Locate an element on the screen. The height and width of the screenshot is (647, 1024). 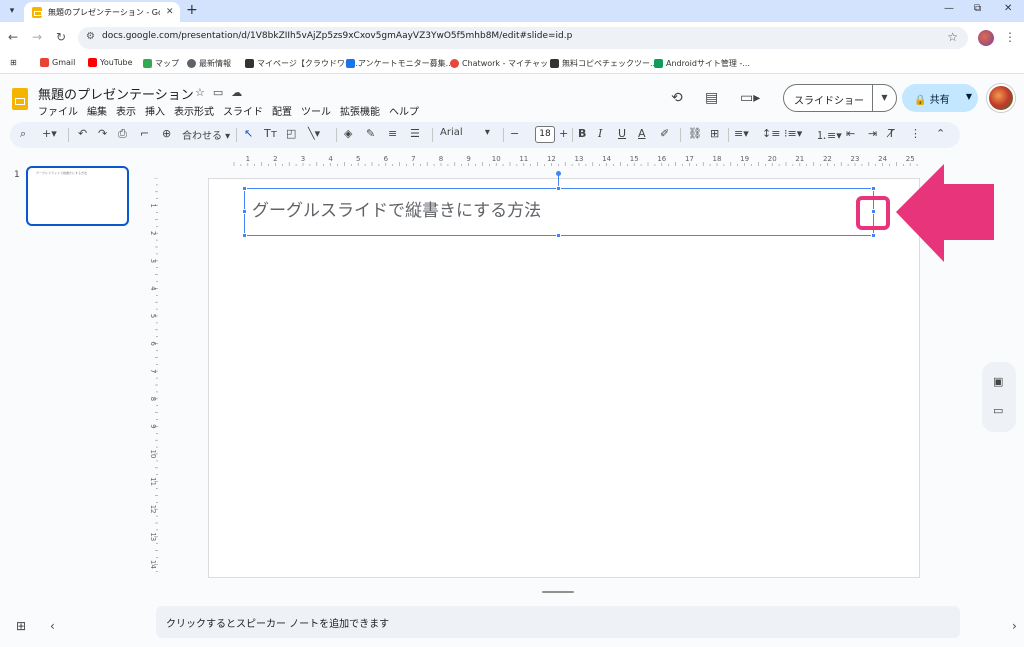
apps-icon: ⊞ is located at coordinates (13, 62).